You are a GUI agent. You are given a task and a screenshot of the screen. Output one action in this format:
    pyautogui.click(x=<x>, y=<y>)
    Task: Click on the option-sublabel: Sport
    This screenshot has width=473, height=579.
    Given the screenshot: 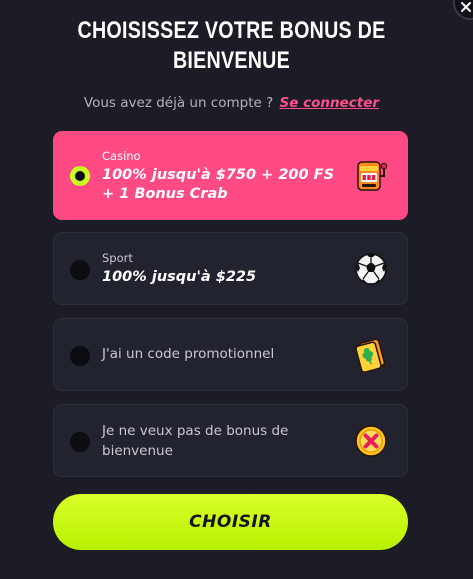 What is the action you would take?
    pyautogui.click(x=117, y=258)
    